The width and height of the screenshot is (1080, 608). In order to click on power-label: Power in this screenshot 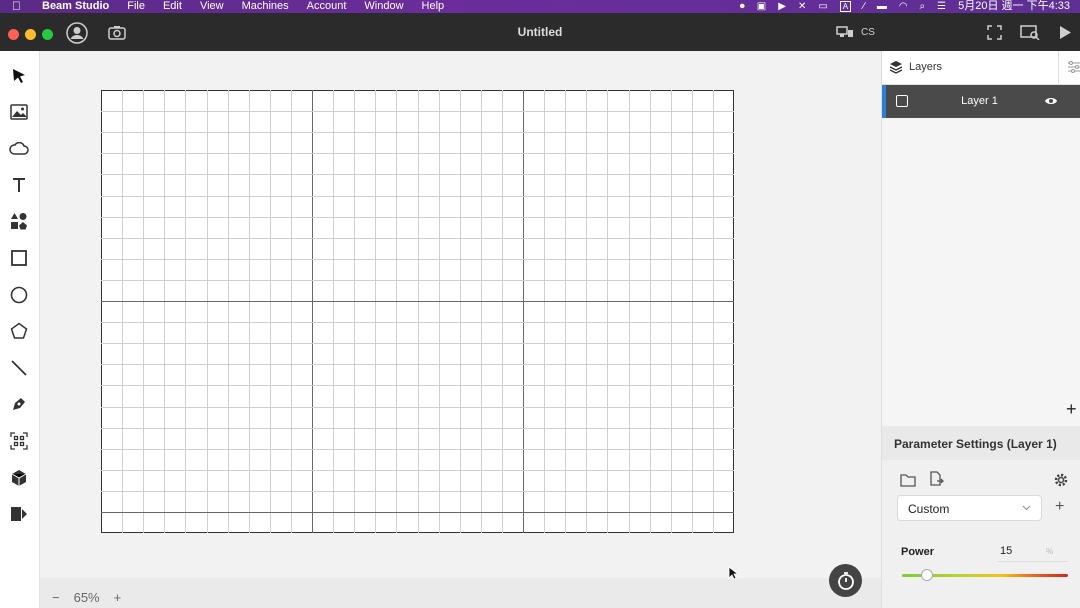, I will do `click(918, 552)`.